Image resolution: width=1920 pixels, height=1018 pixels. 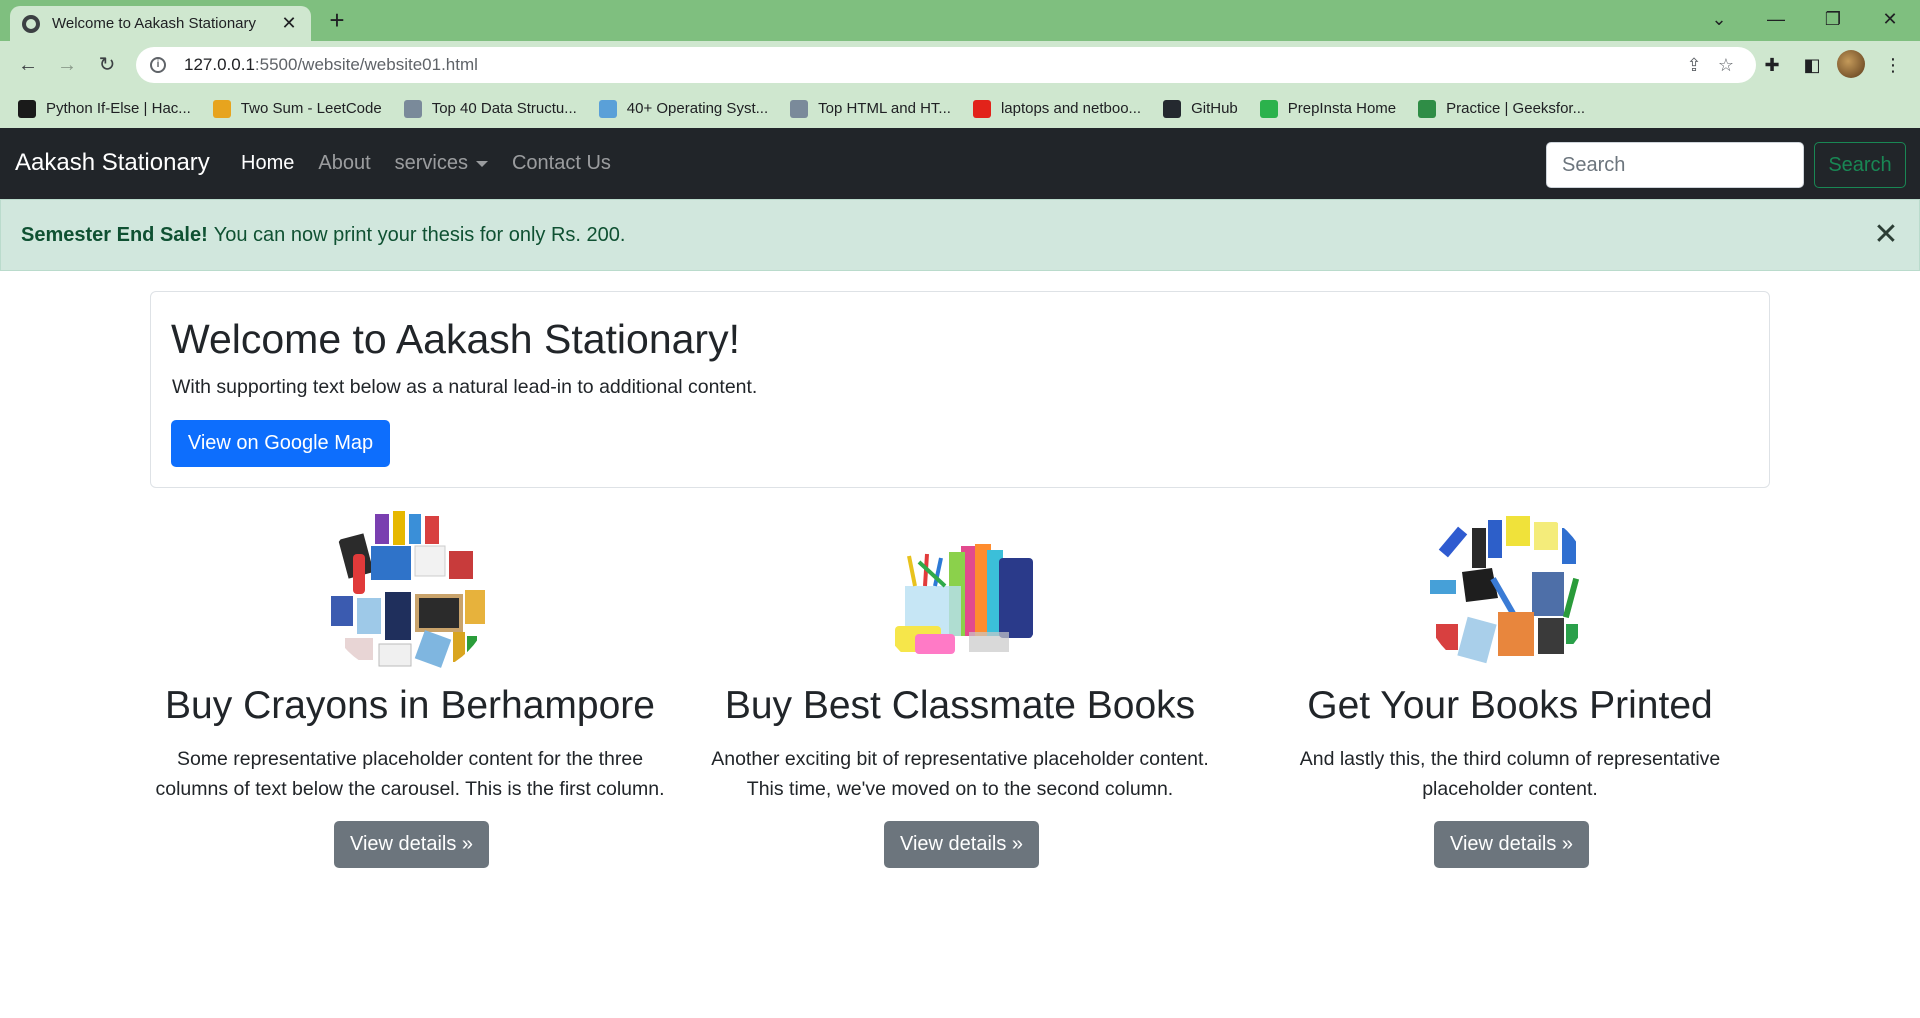 I want to click on tab-close-icon: ✕, so click(x=289, y=23).